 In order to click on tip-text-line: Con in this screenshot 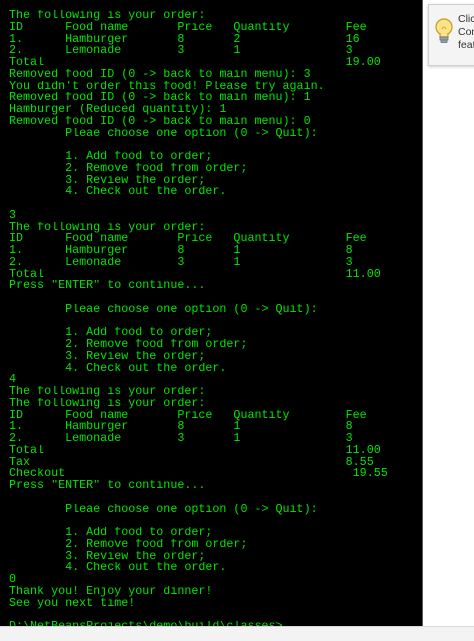, I will do `click(466, 32)`.